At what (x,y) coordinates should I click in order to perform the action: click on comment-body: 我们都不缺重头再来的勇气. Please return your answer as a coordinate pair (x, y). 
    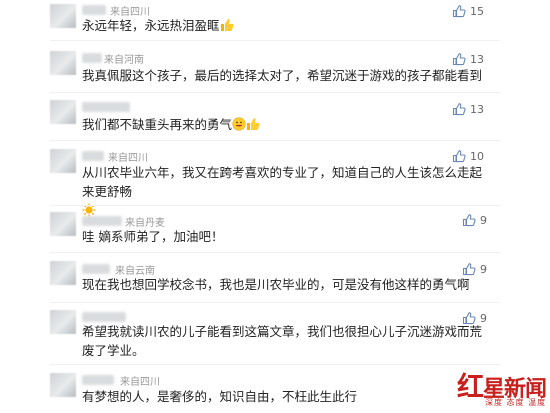
    Looking at the image, I should click on (157, 124).